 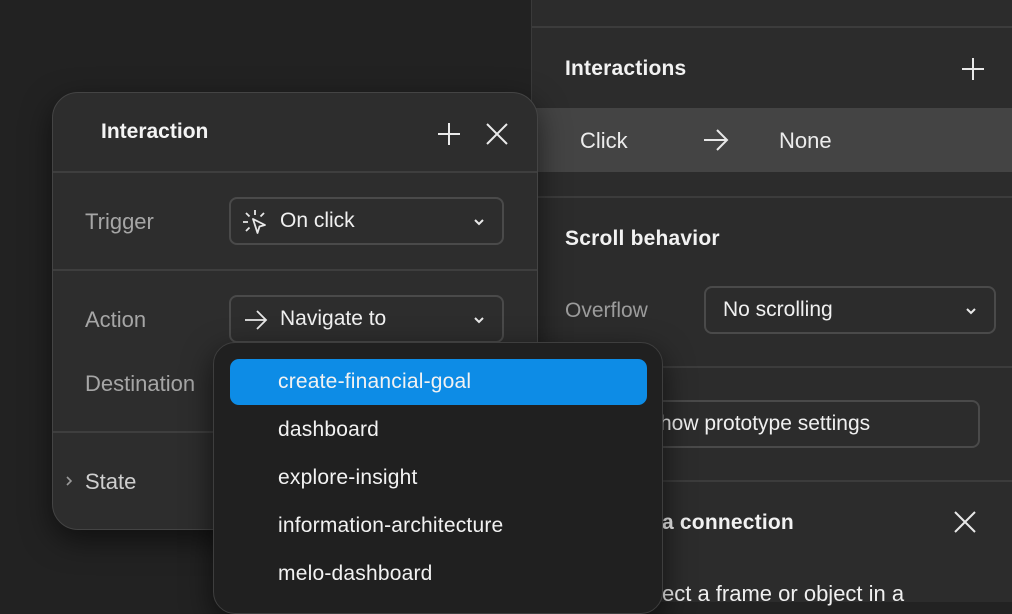 I want to click on dropdown-item: melo-dashboard, so click(x=438, y=574).